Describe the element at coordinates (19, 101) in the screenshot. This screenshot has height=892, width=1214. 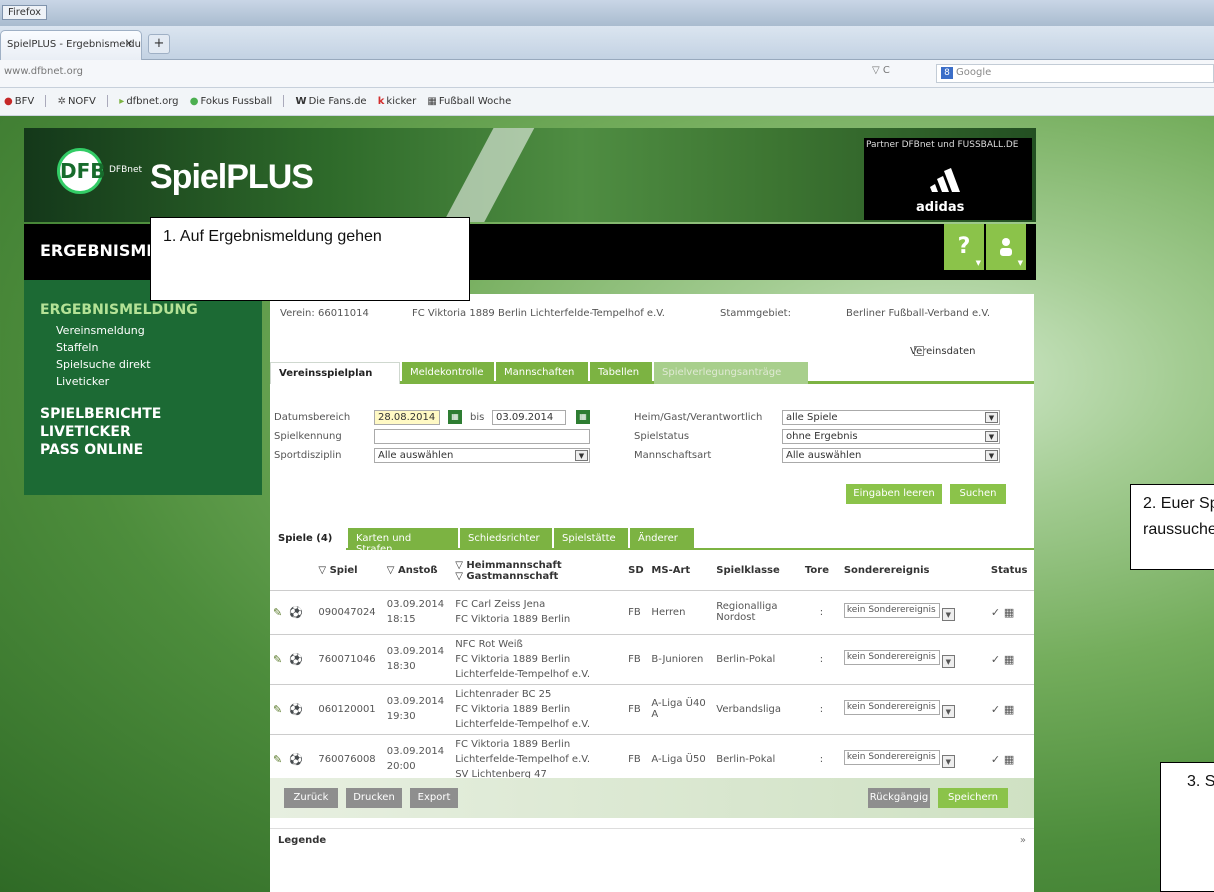
I see `bookmark-bfv: ● BFV` at that location.